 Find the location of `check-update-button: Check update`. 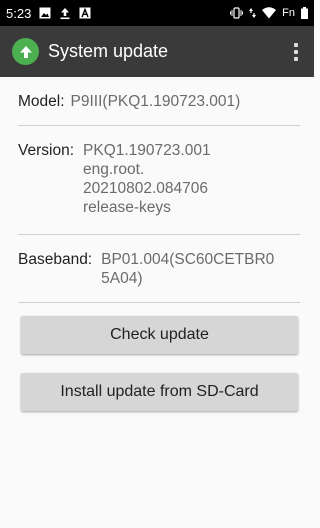

check-update-button: Check update is located at coordinates (159, 335).